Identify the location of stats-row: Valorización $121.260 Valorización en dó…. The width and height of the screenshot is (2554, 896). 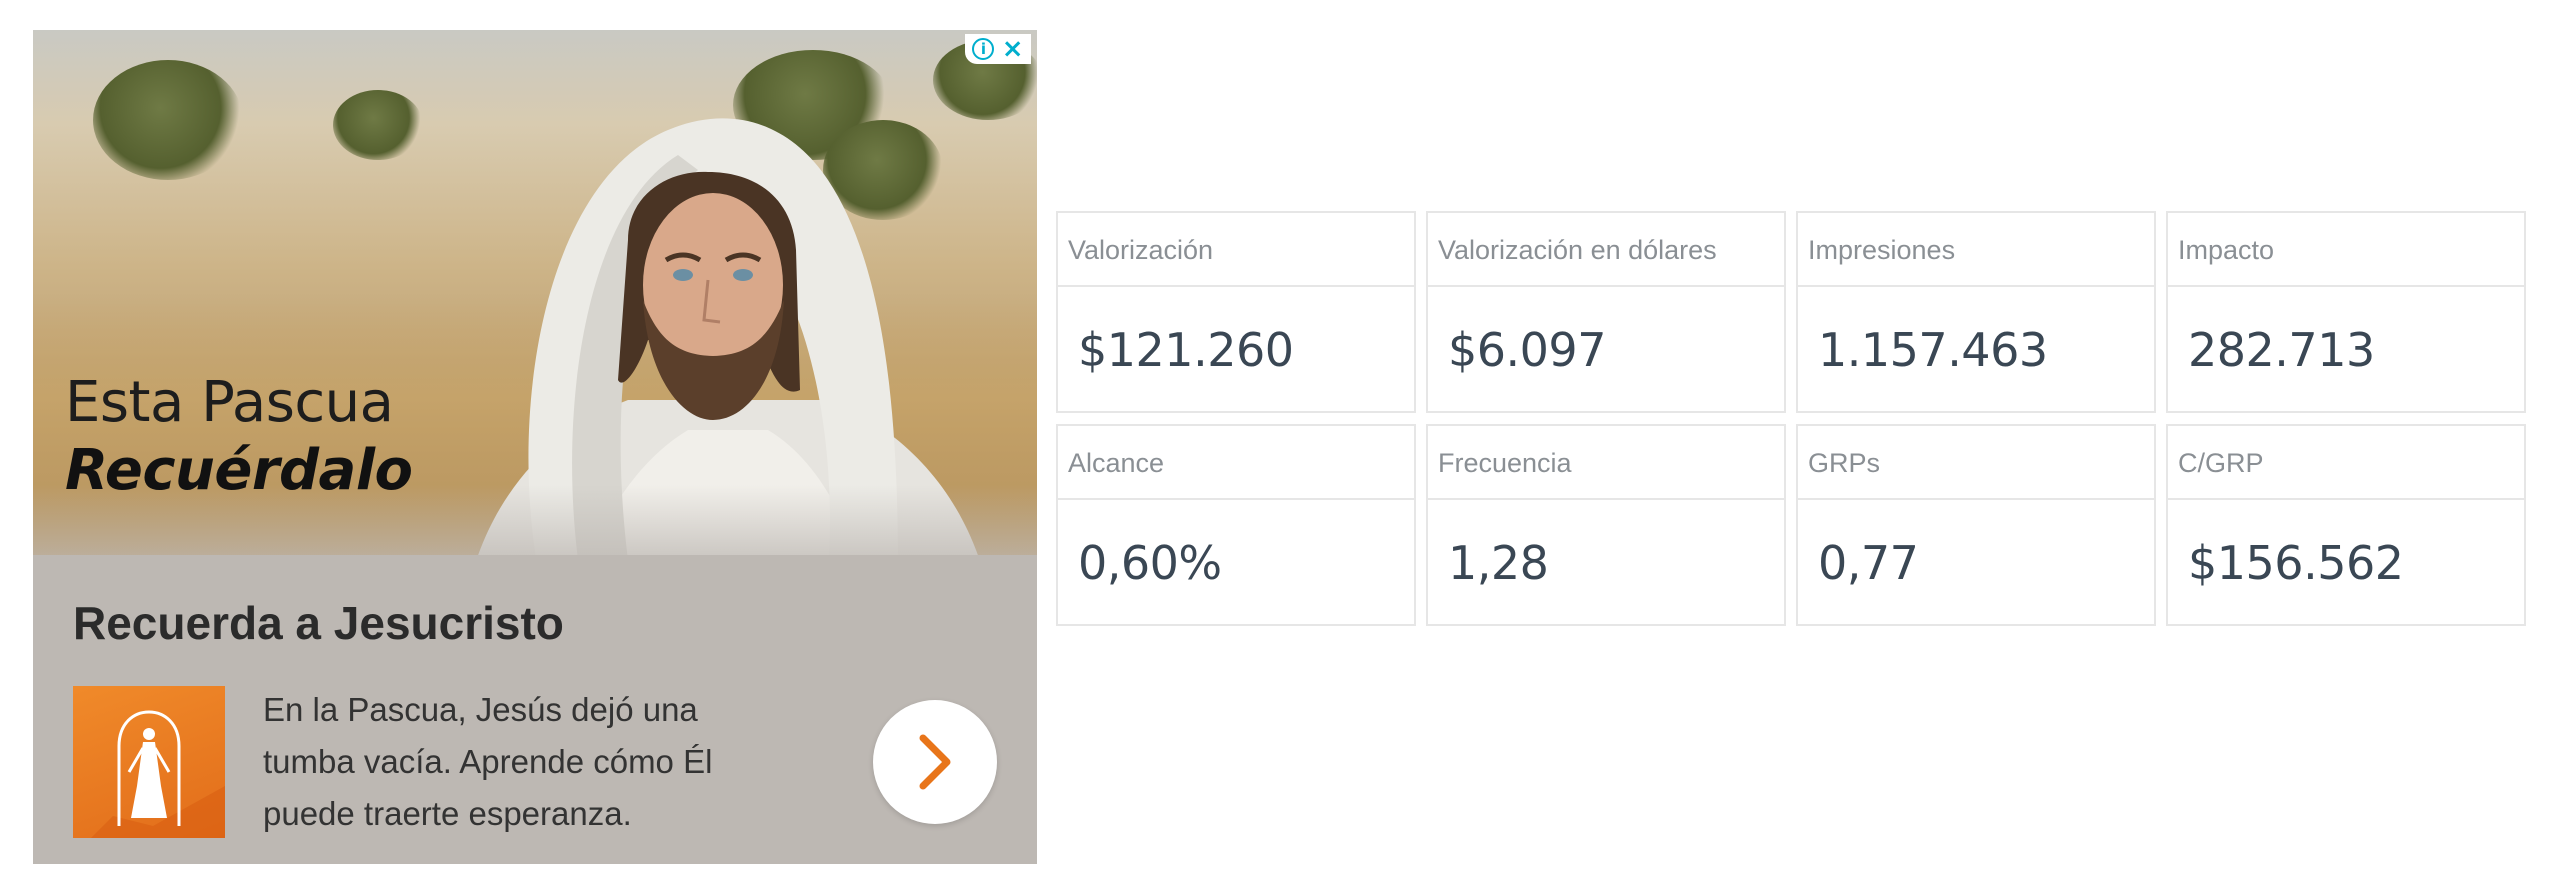
(1796, 312).